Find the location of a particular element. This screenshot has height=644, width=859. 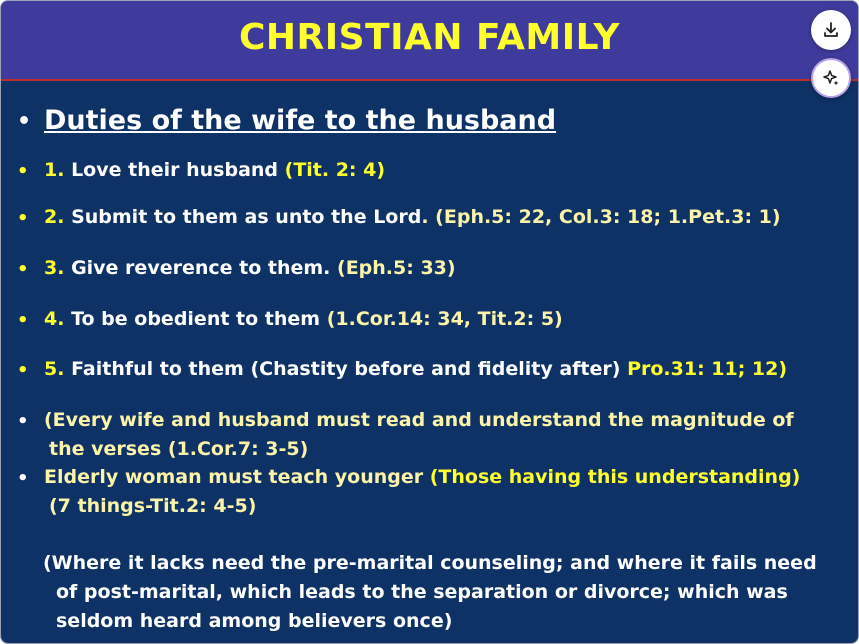

note-highlight: (Those having this understanding) is located at coordinates (615, 477).